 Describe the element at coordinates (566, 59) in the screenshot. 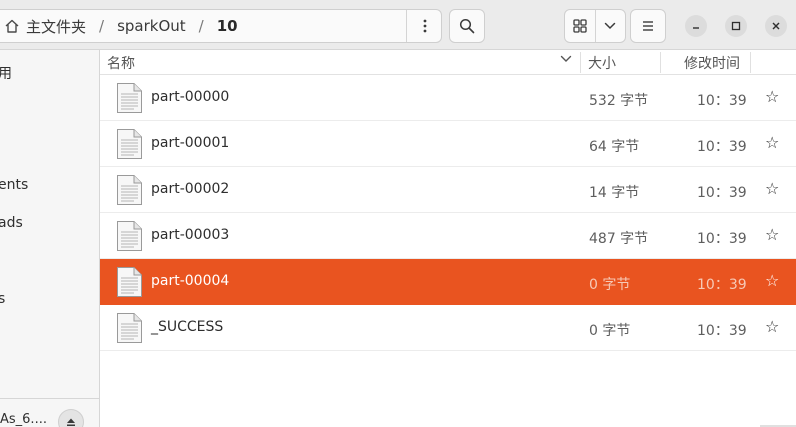

I see `sort-chevron-down-icon` at that location.